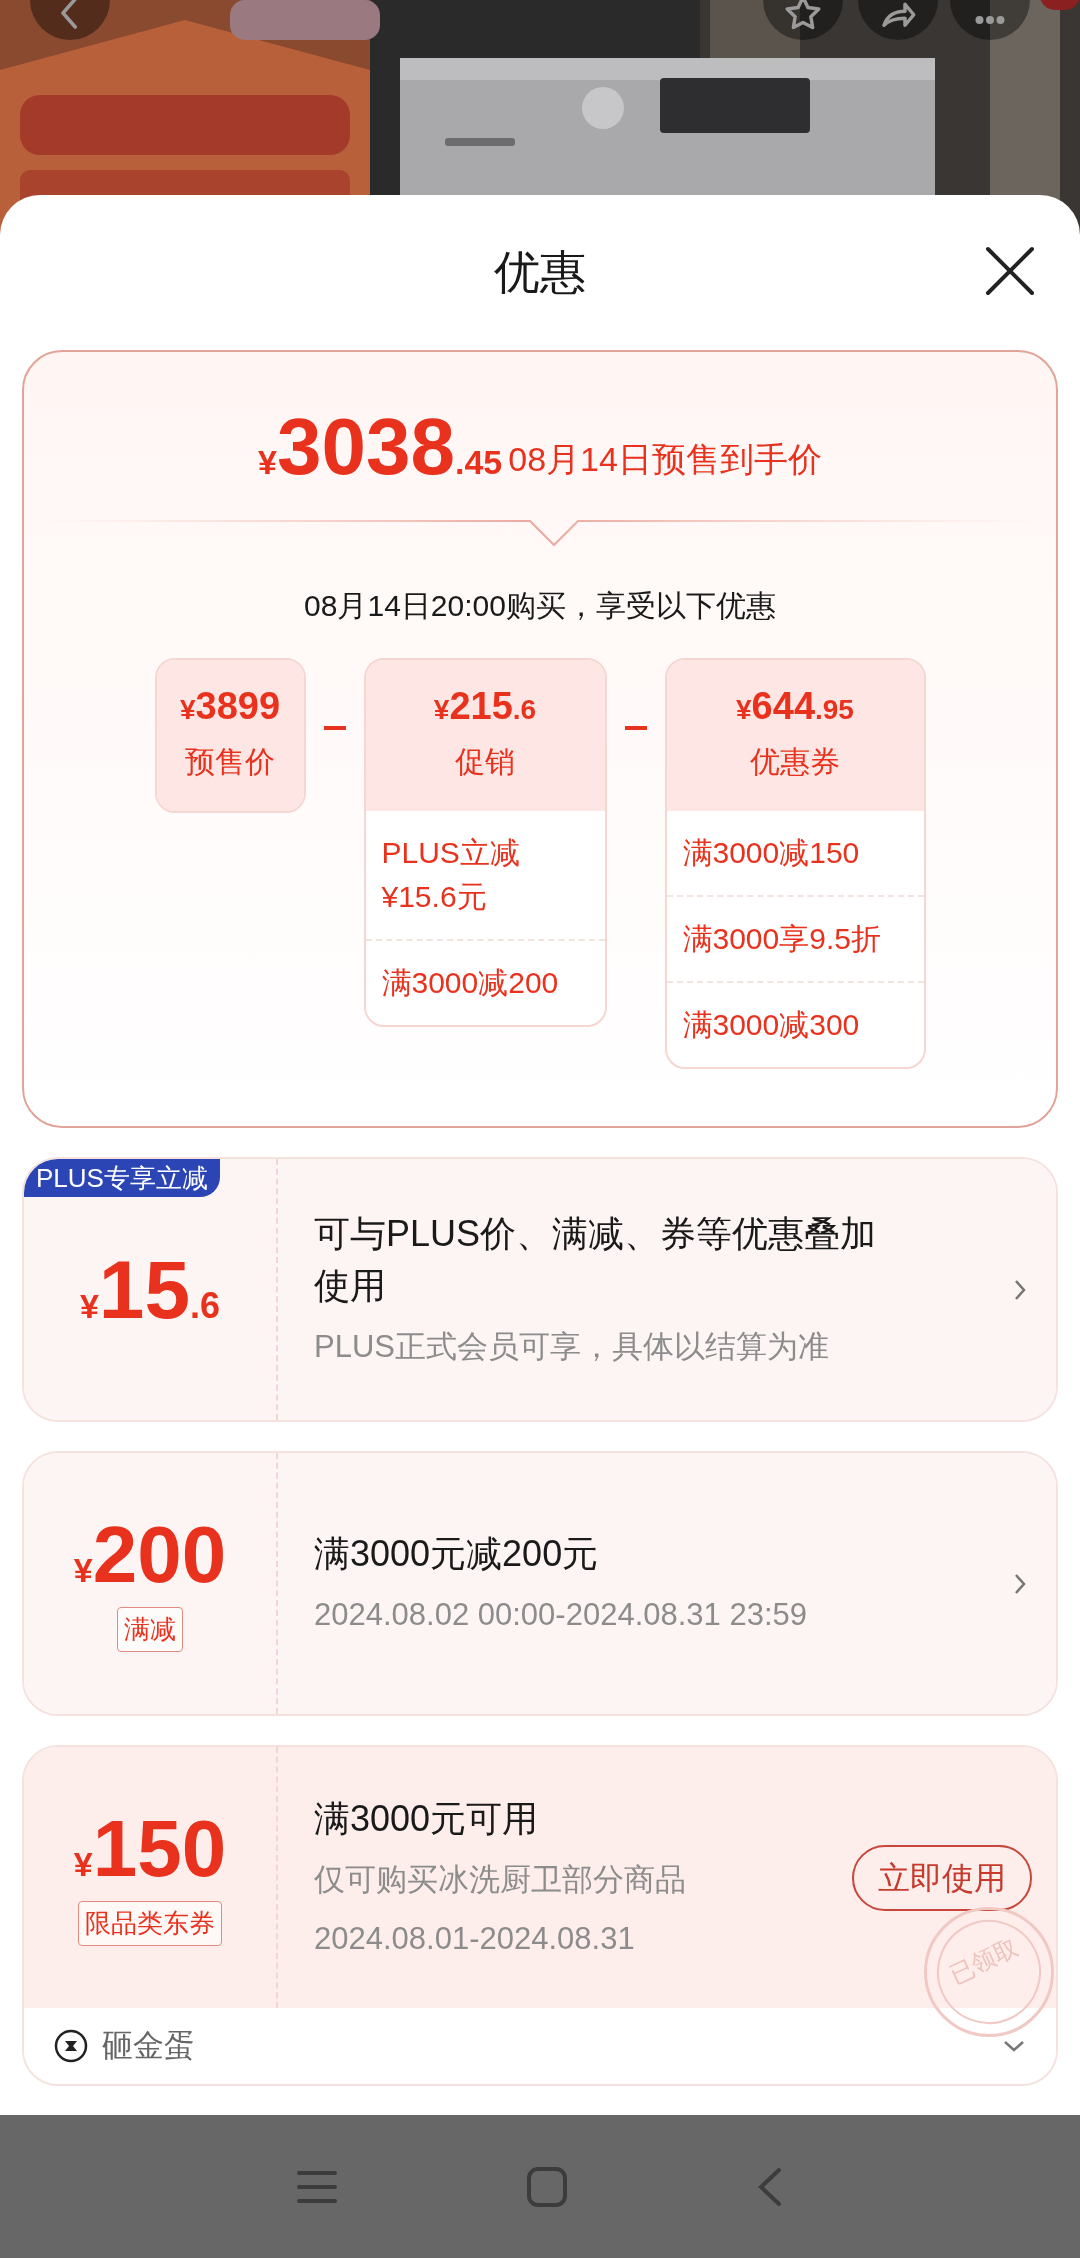 This screenshot has height=2258, width=1080. Describe the element at coordinates (485, 762) in the screenshot. I see `breakdown-label: 促销` at that location.